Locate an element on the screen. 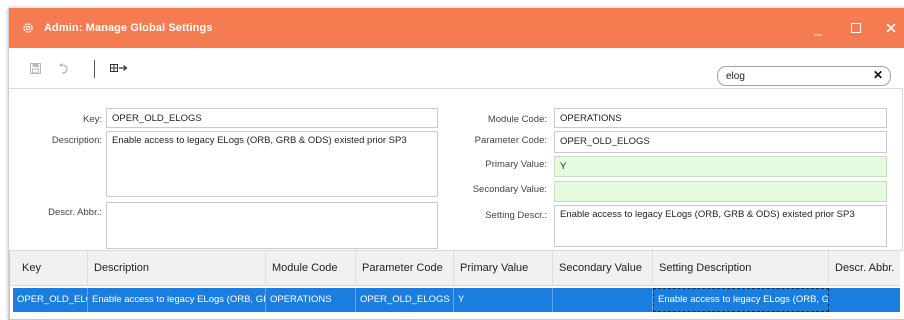 The width and height of the screenshot is (904, 320). cell-parameter-code: OPER_OLD_ELOGS is located at coordinates (405, 300).